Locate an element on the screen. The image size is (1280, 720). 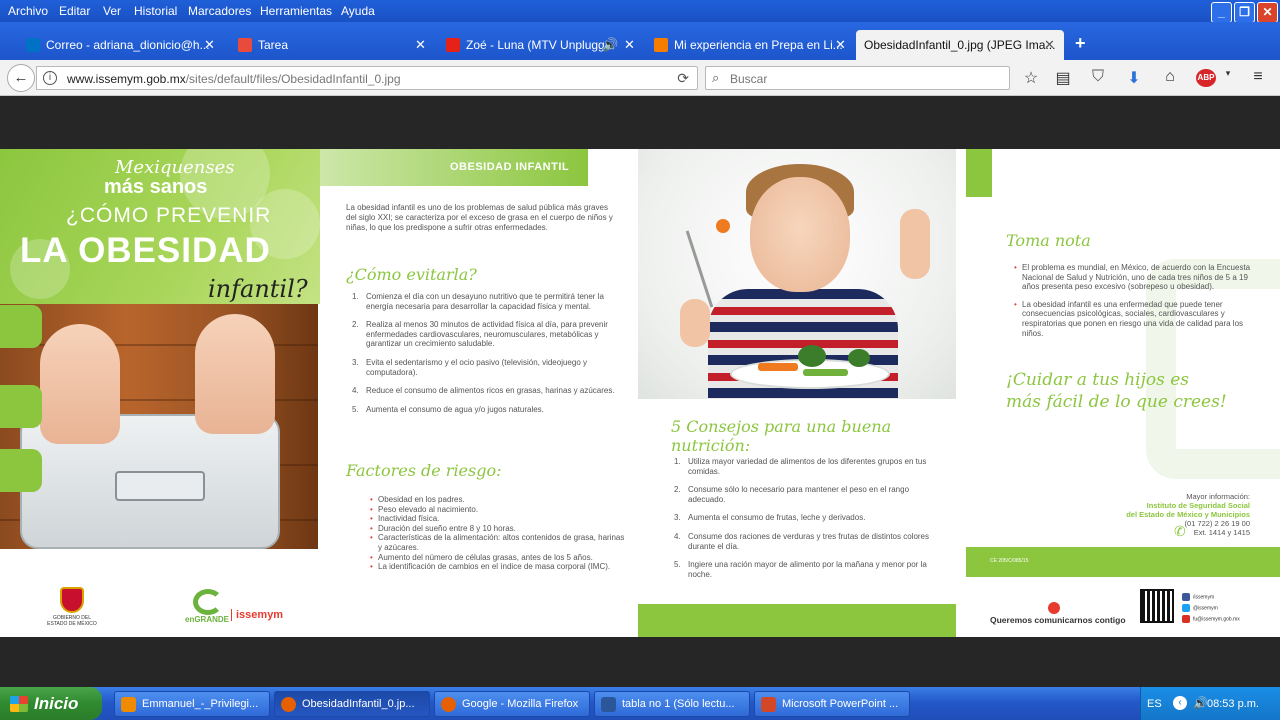
clock: 08:53 p.m. is located at coordinates (1233, 704).